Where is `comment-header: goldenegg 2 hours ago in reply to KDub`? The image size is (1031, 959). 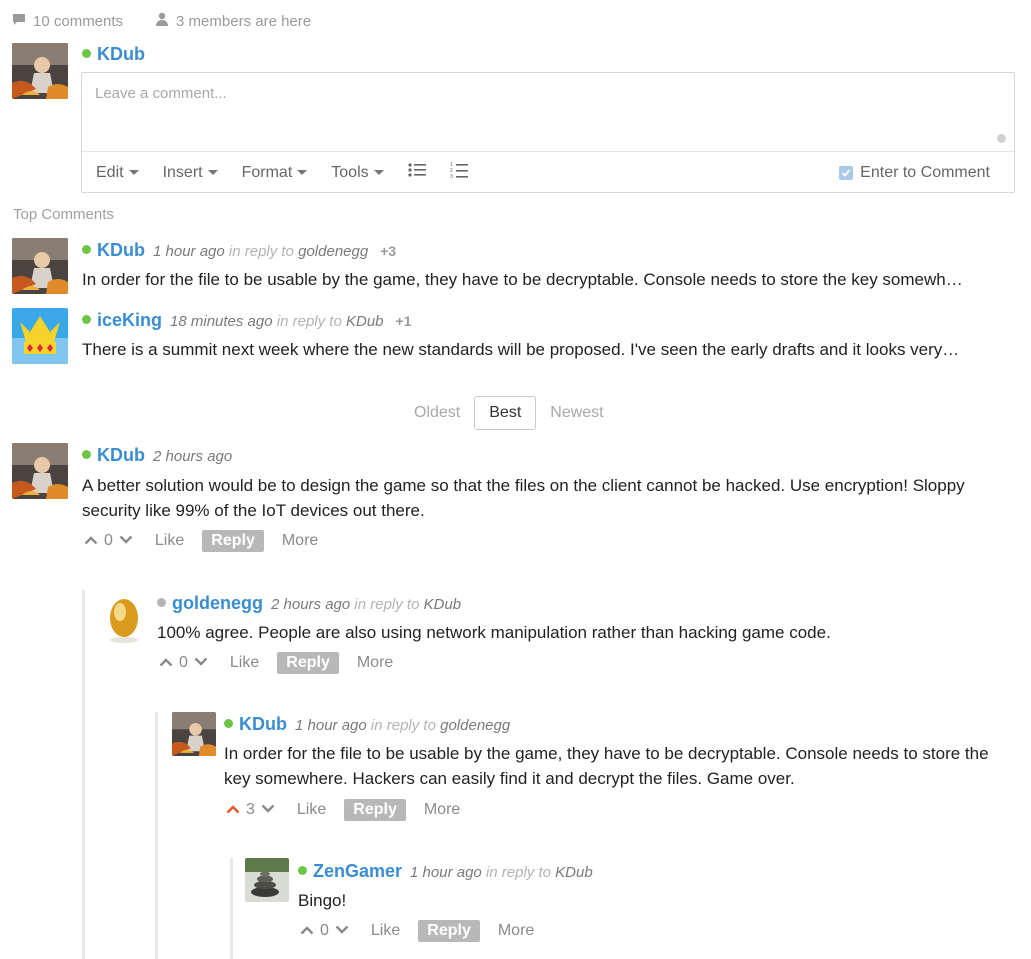 comment-header: goldenegg 2 hours ago in reply to KDub is located at coordinates (309, 603).